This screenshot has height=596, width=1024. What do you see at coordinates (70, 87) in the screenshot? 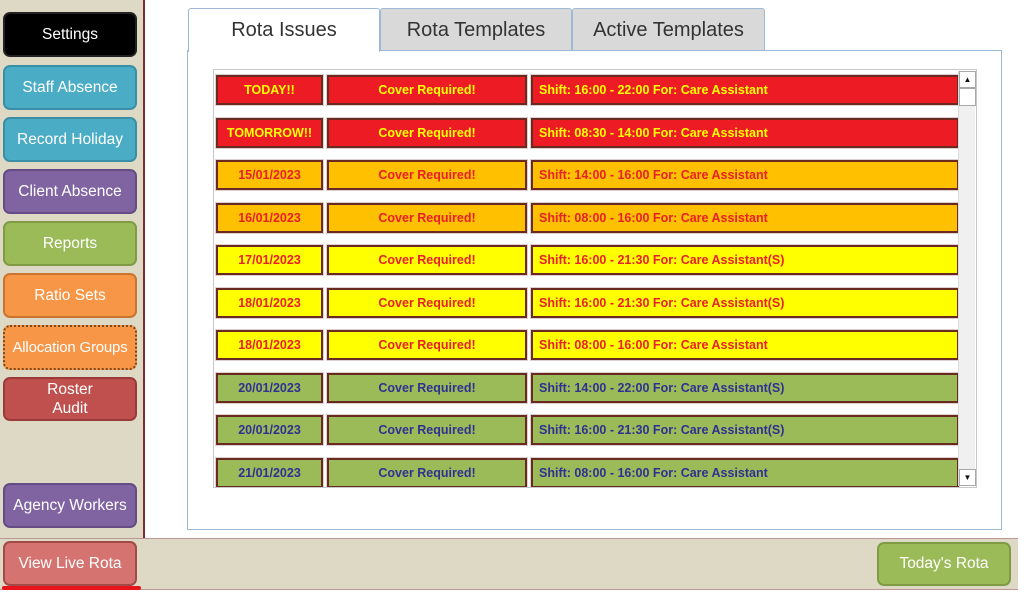
I see `staff-absence-button: Staff Absence` at bounding box center [70, 87].